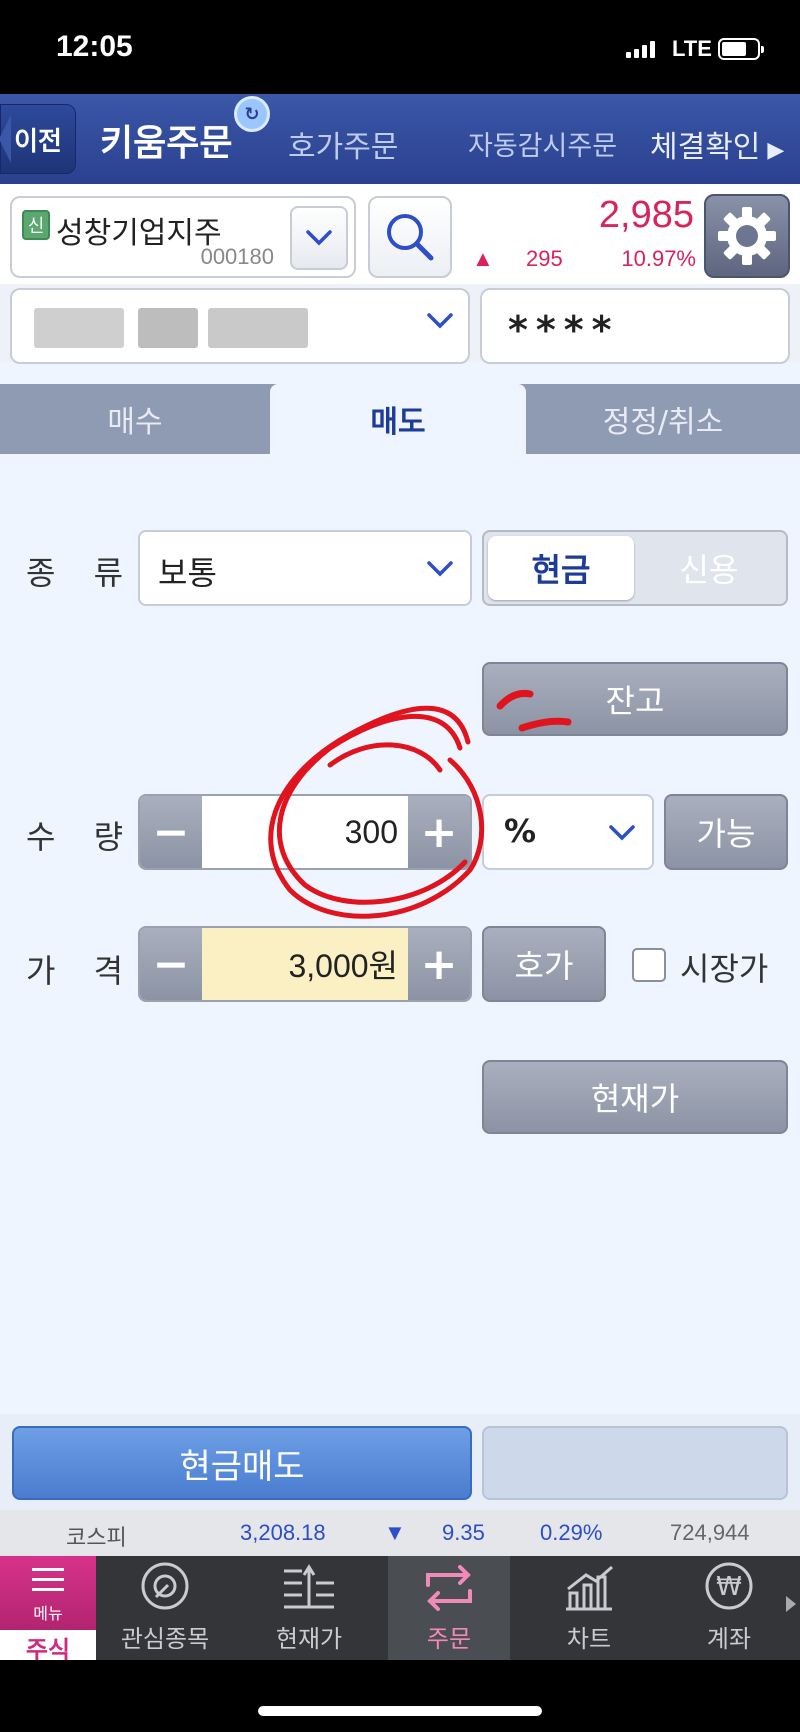 Image resolution: width=800 pixels, height=1732 pixels. What do you see at coordinates (400, 1696) in the screenshot?
I see `home-area` at bounding box center [400, 1696].